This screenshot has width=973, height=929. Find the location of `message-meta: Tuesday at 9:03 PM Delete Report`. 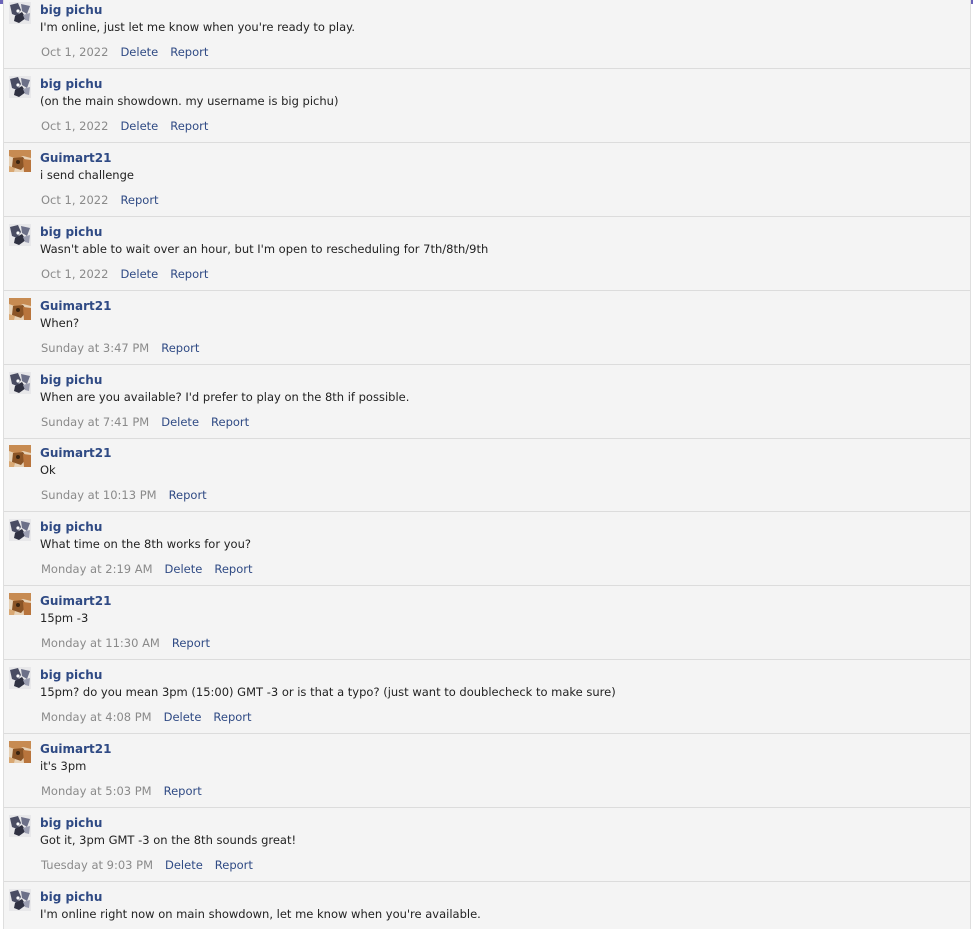

message-meta: Tuesday at 9:03 PM Delete Report is located at coordinates (147, 865).